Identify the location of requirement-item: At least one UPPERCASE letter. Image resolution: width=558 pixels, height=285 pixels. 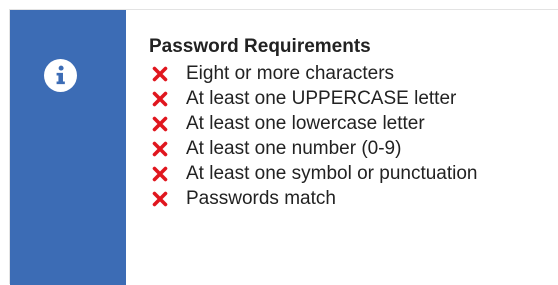
(353, 98).